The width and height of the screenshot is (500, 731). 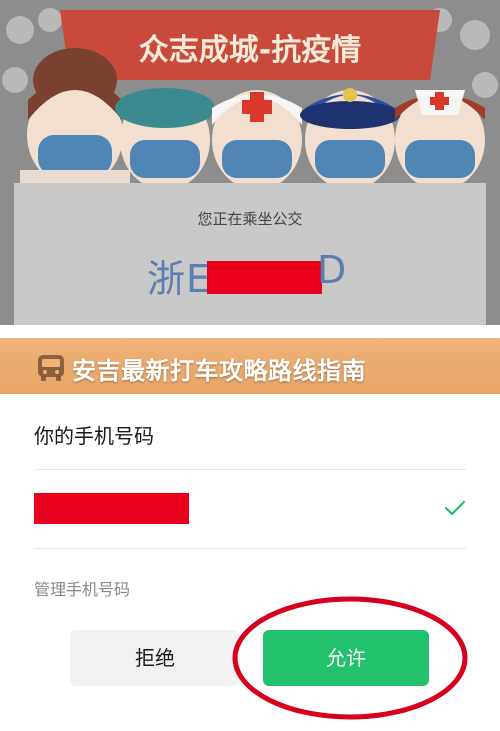 I want to click on reject-button: 拒绝, so click(x=155, y=658).